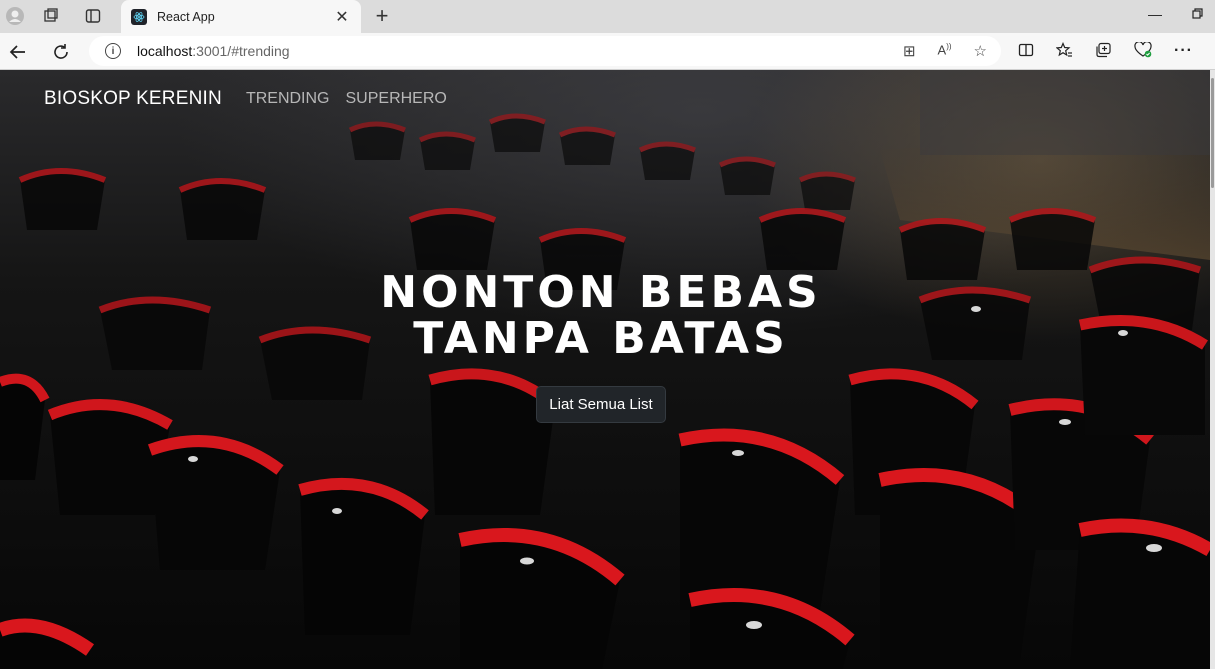  I want to click on hero-title-line-2: TANPA BATAS, so click(601, 338).